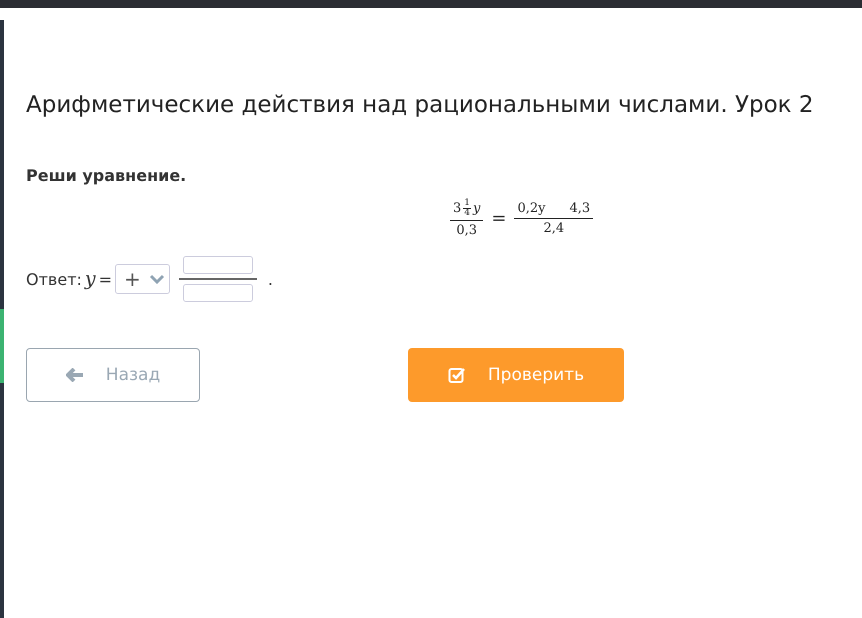  I want to click on arrow-left-icon, so click(75, 375).